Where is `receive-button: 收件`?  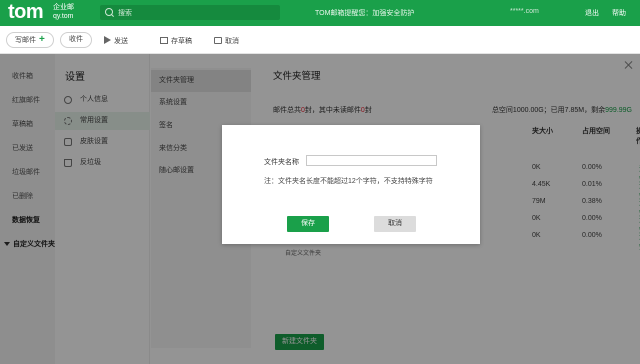 receive-button: 收件 is located at coordinates (76, 40).